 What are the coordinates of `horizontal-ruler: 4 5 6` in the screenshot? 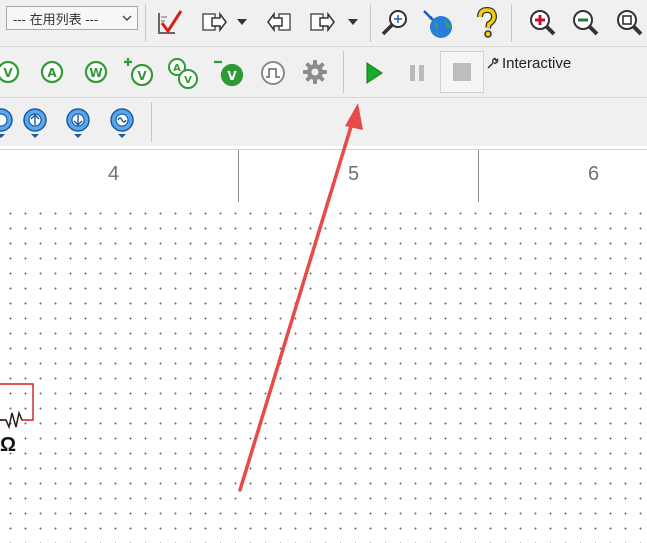 It's located at (323, 176).